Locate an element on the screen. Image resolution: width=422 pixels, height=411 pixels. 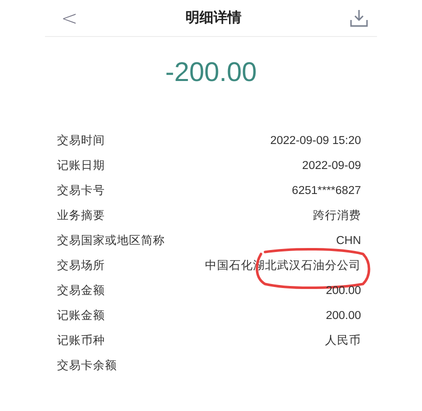
field-label: 记账币种 is located at coordinates (81, 340).